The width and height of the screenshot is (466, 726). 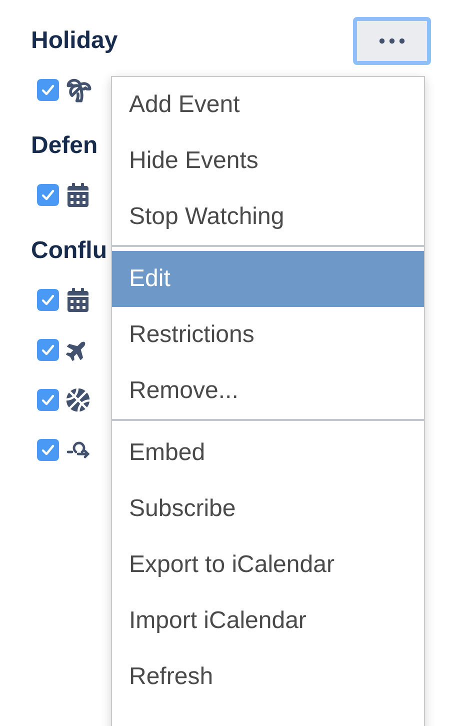 What do you see at coordinates (268, 105) in the screenshot?
I see `menu-item: Add Event` at bounding box center [268, 105].